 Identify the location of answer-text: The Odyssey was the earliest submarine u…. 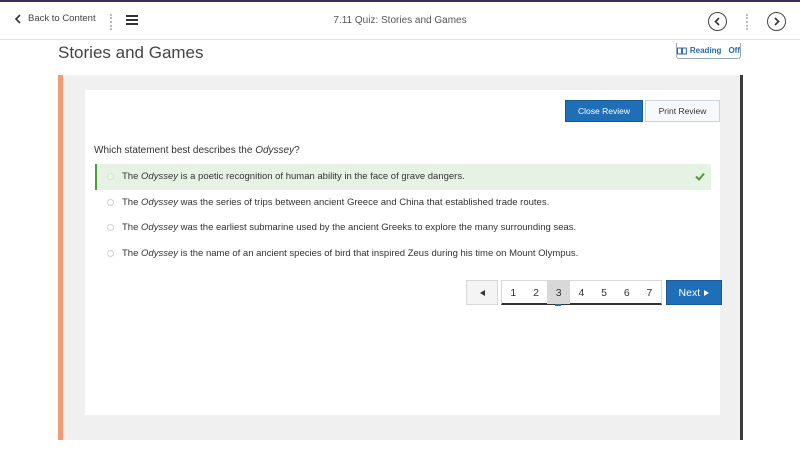
(349, 228).